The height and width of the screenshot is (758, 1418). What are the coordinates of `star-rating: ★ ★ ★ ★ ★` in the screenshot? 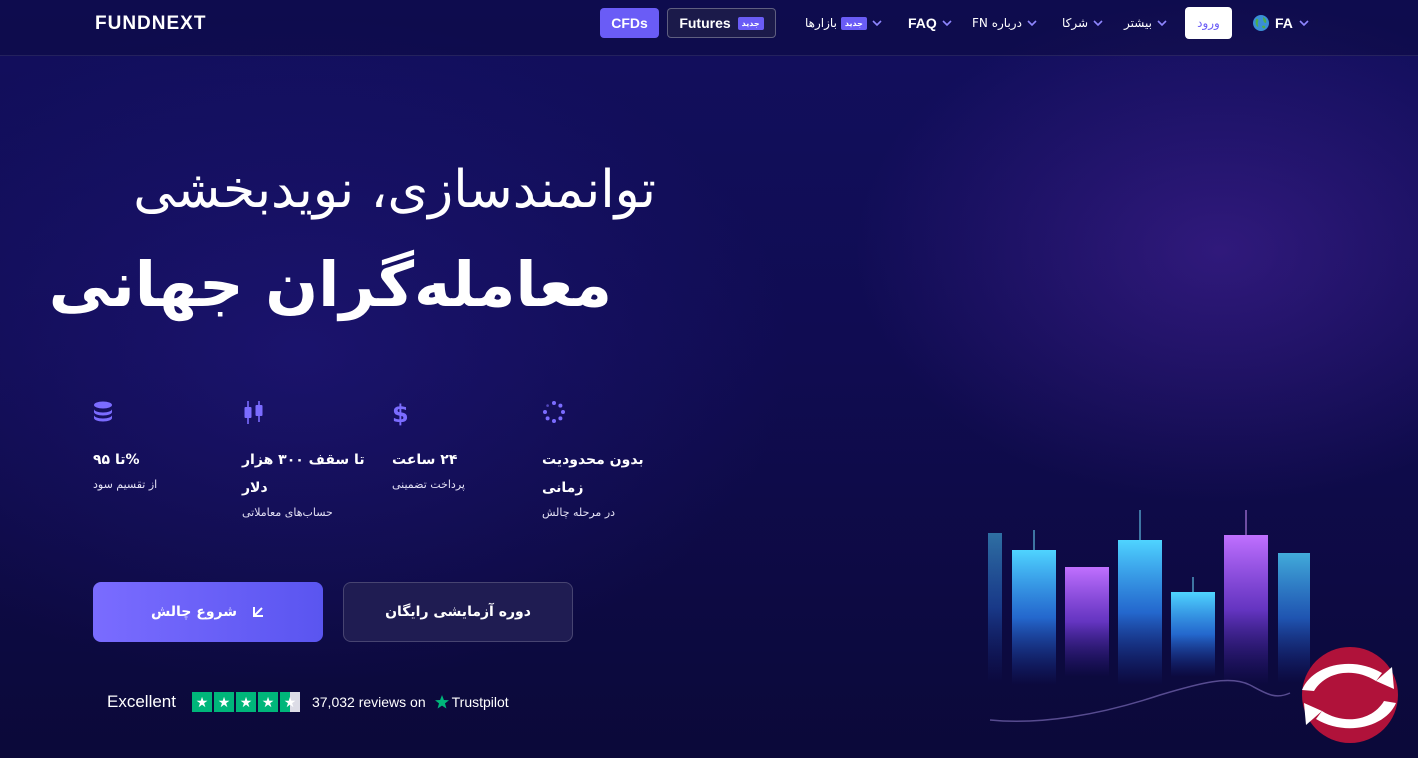 It's located at (245, 702).